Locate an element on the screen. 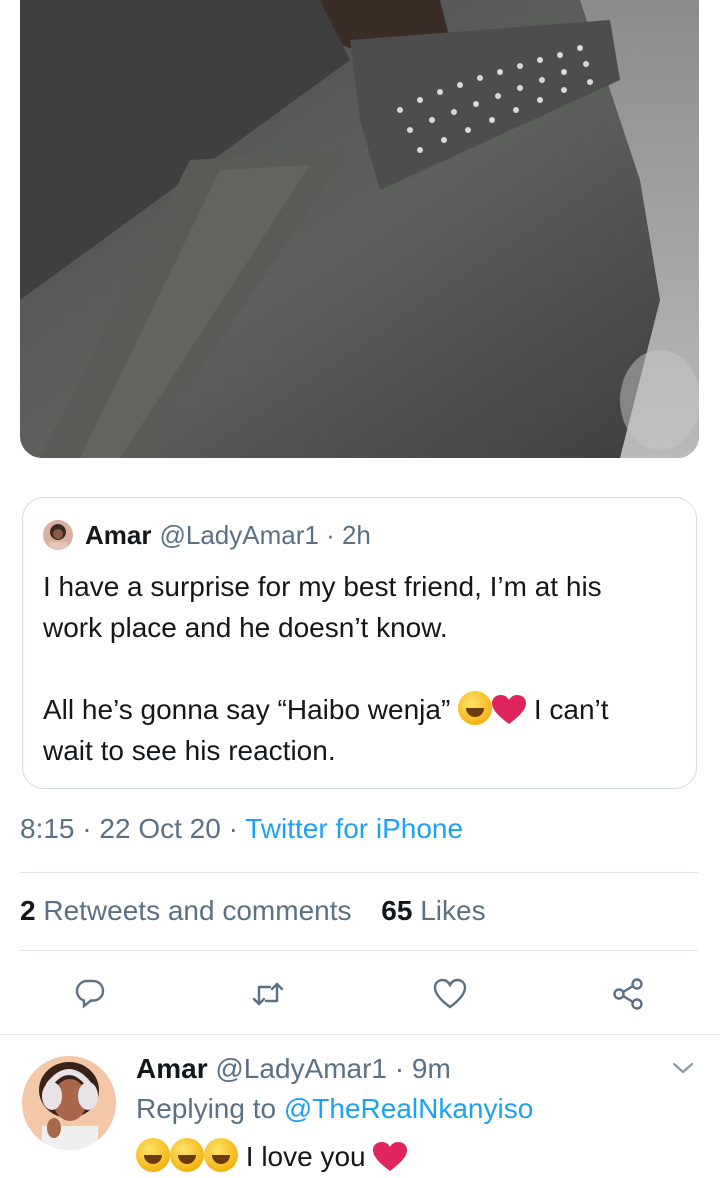 This screenshot has width=720, height=1178. reply-author-avatar is located at coordinates (69, 1103).